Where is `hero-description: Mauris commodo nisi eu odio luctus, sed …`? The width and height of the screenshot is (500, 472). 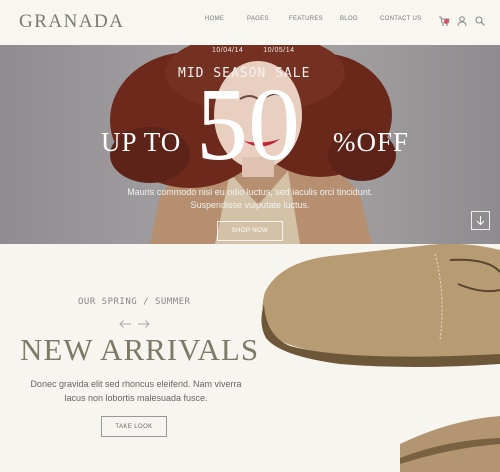 hero-description: Mauris commodo nisi eu odio luctus, sed … is located at coordinates (250, 199).